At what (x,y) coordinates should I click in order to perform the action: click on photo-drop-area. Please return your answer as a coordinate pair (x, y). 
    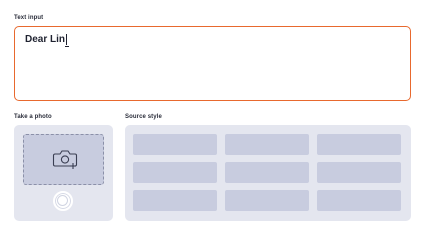
    Looking at the image, I should click on (63, 159).